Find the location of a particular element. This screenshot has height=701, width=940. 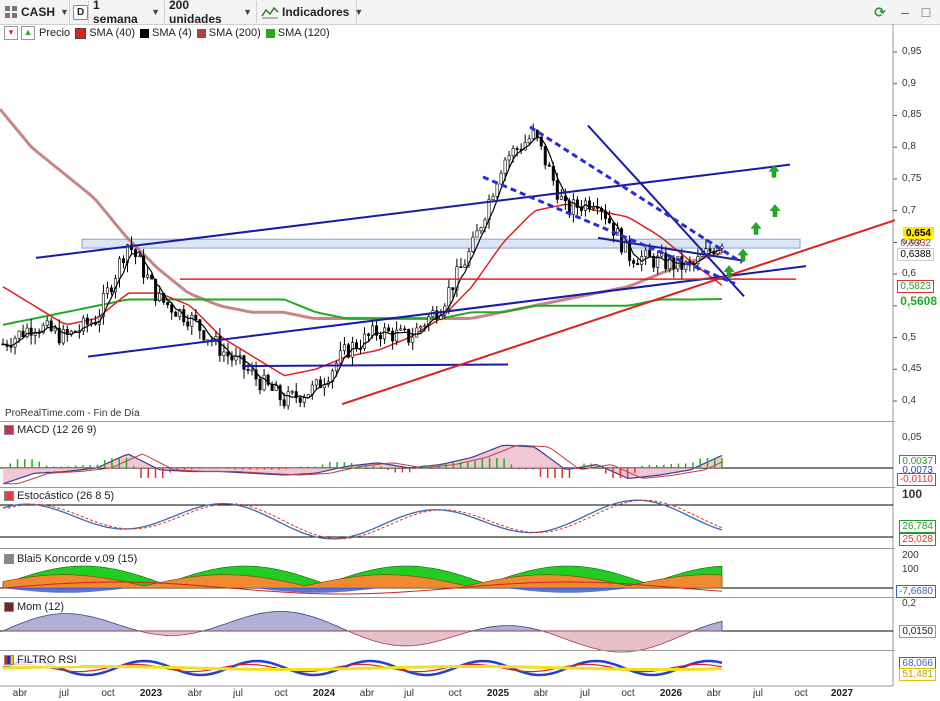

price-axis-label: 0,4 is located at coordinates (909, 400).